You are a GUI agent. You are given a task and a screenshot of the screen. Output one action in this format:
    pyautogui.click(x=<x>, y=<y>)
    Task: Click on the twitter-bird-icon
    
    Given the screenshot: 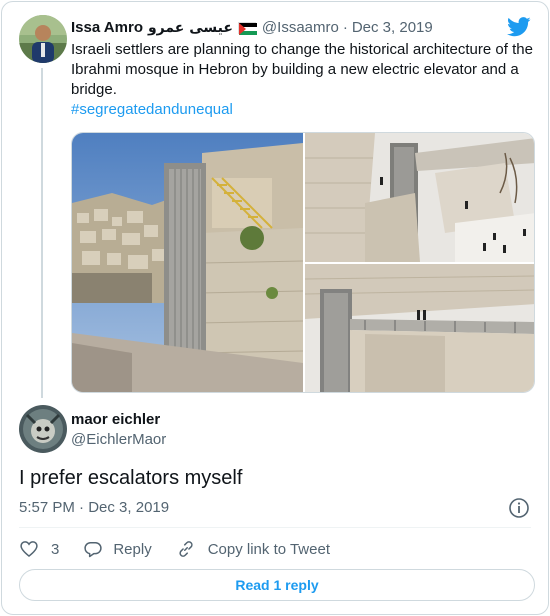 What is the action you would take?
    pyautogui.click(x=519, y=27)
    